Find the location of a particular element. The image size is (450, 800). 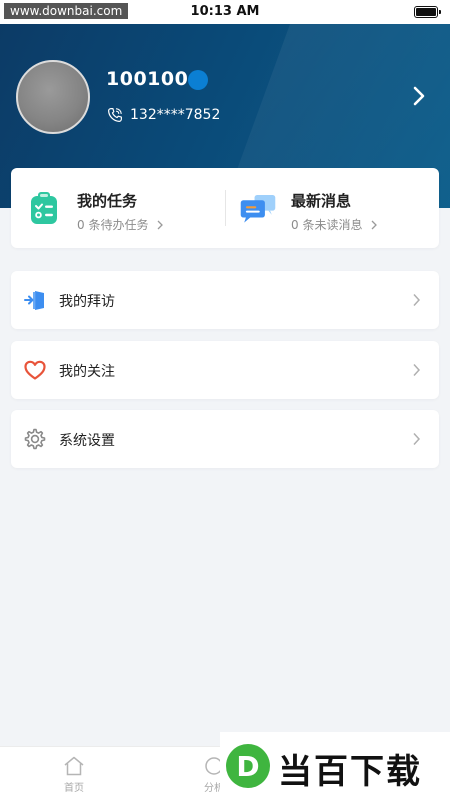

phone-number: 132****7852 is located at coordinates (175, 115).